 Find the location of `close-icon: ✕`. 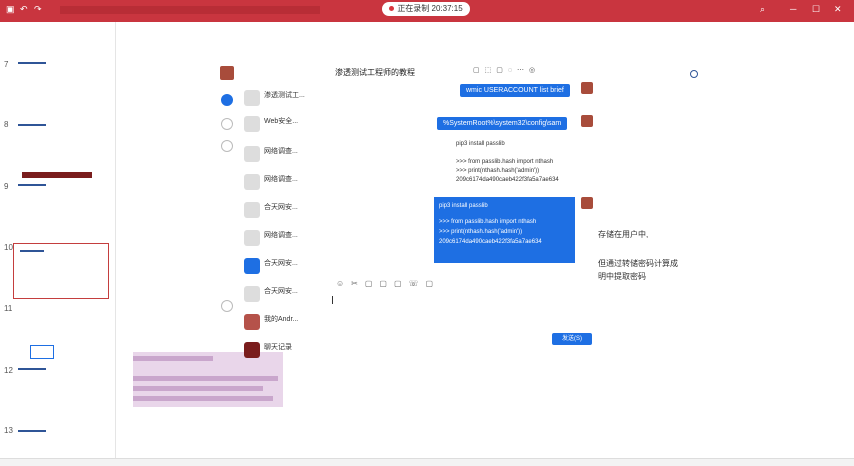

close-icon: ✕ is located at coordinates (838, 9).